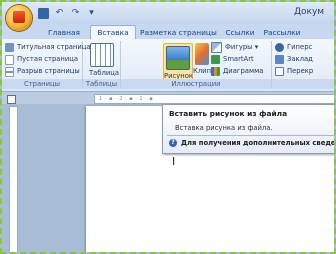  I want to click on shapes-icon, so click(216, 47).